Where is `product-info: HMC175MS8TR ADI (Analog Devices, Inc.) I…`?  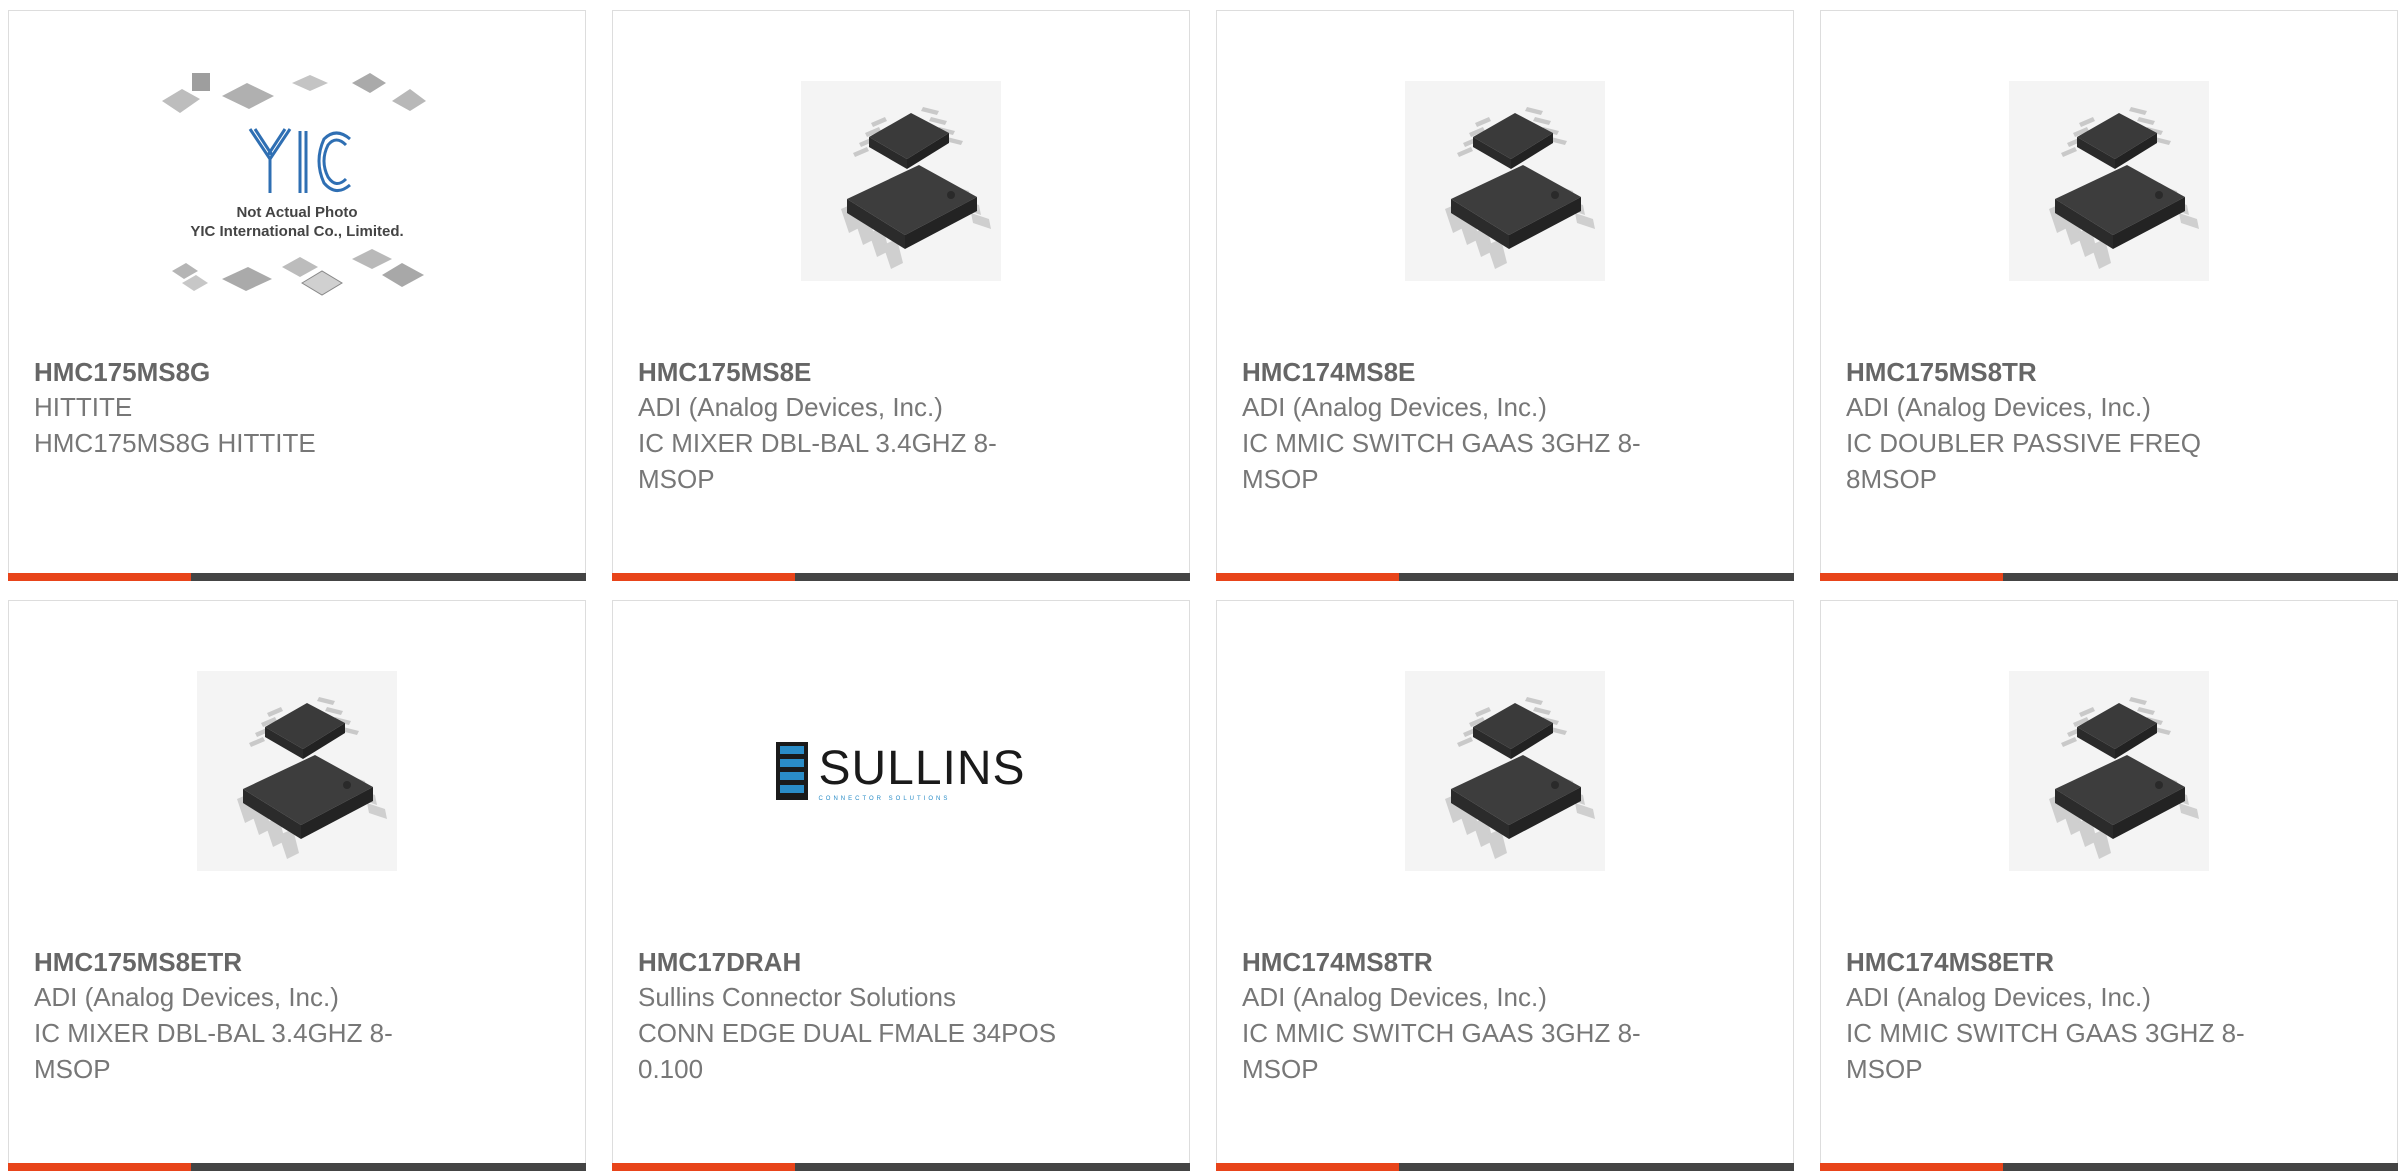 product-info: HMC175MS8TR ADI (Analog Devices, Inc.) I… is located at coordinates (2056, 426).